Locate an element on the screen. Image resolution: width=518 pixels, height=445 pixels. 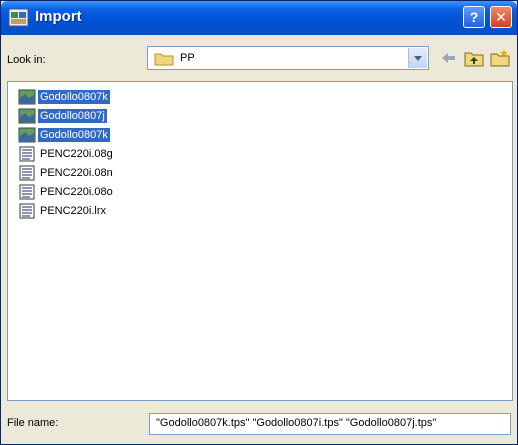
file-list-item: PENC220i.08o is located at coordinates (66, 192).